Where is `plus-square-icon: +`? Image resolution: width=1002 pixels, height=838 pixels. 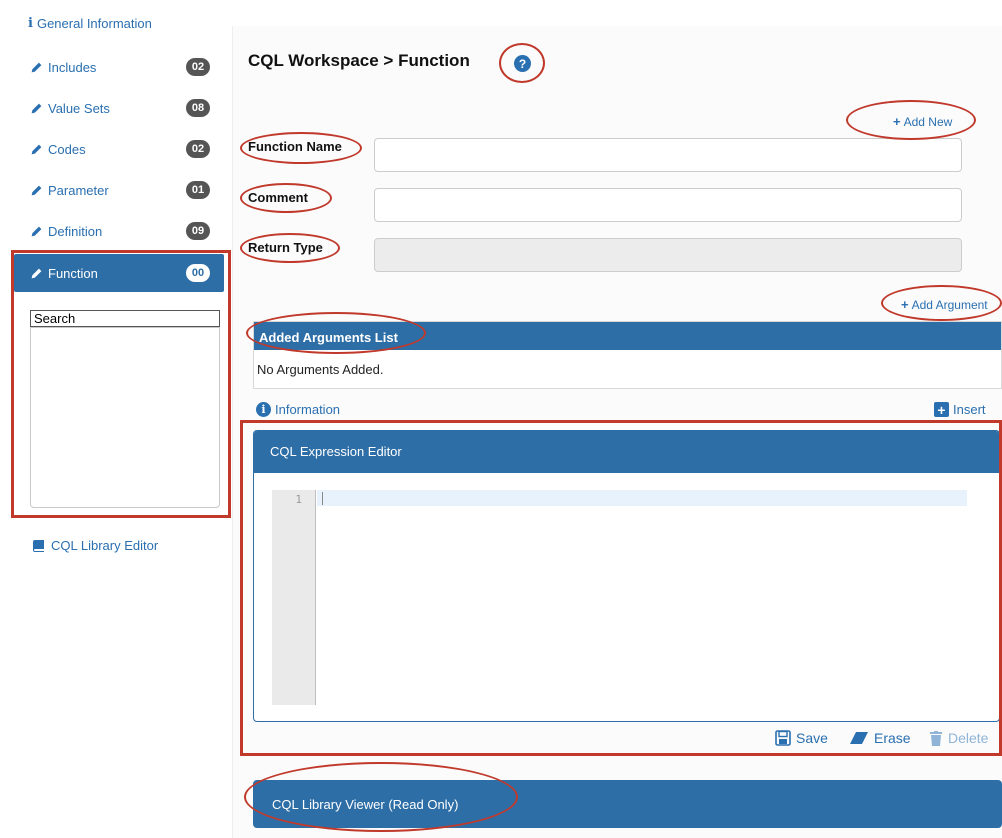 plus-square-icon: + is located at coordinates (941, 409).